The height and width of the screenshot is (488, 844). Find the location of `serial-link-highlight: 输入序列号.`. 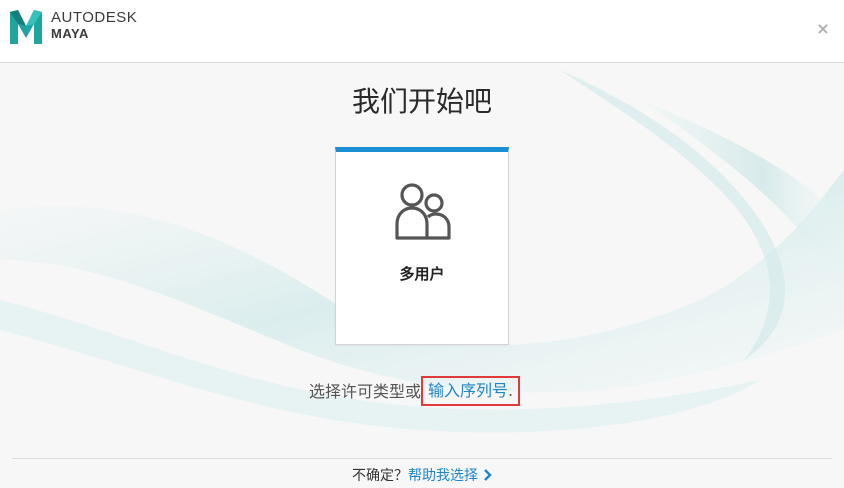

serial-link-highlight: 输入序列号. is located at coordinates (471, 391).